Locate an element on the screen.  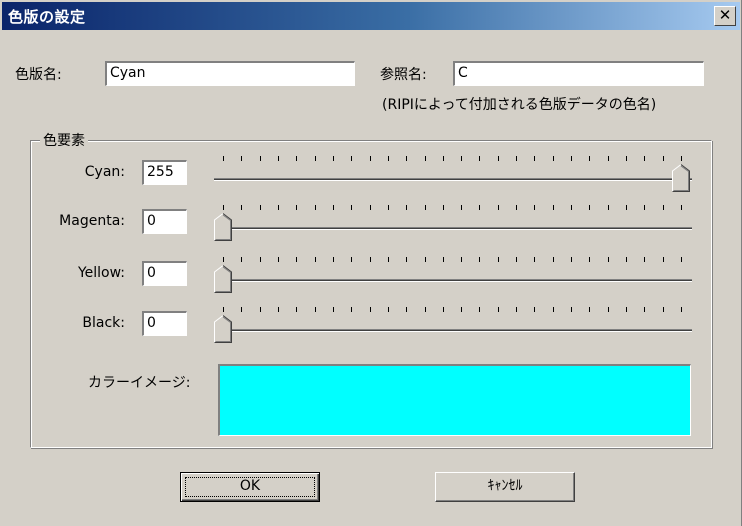
ok-button: OK is located at coordinates (250, 487).